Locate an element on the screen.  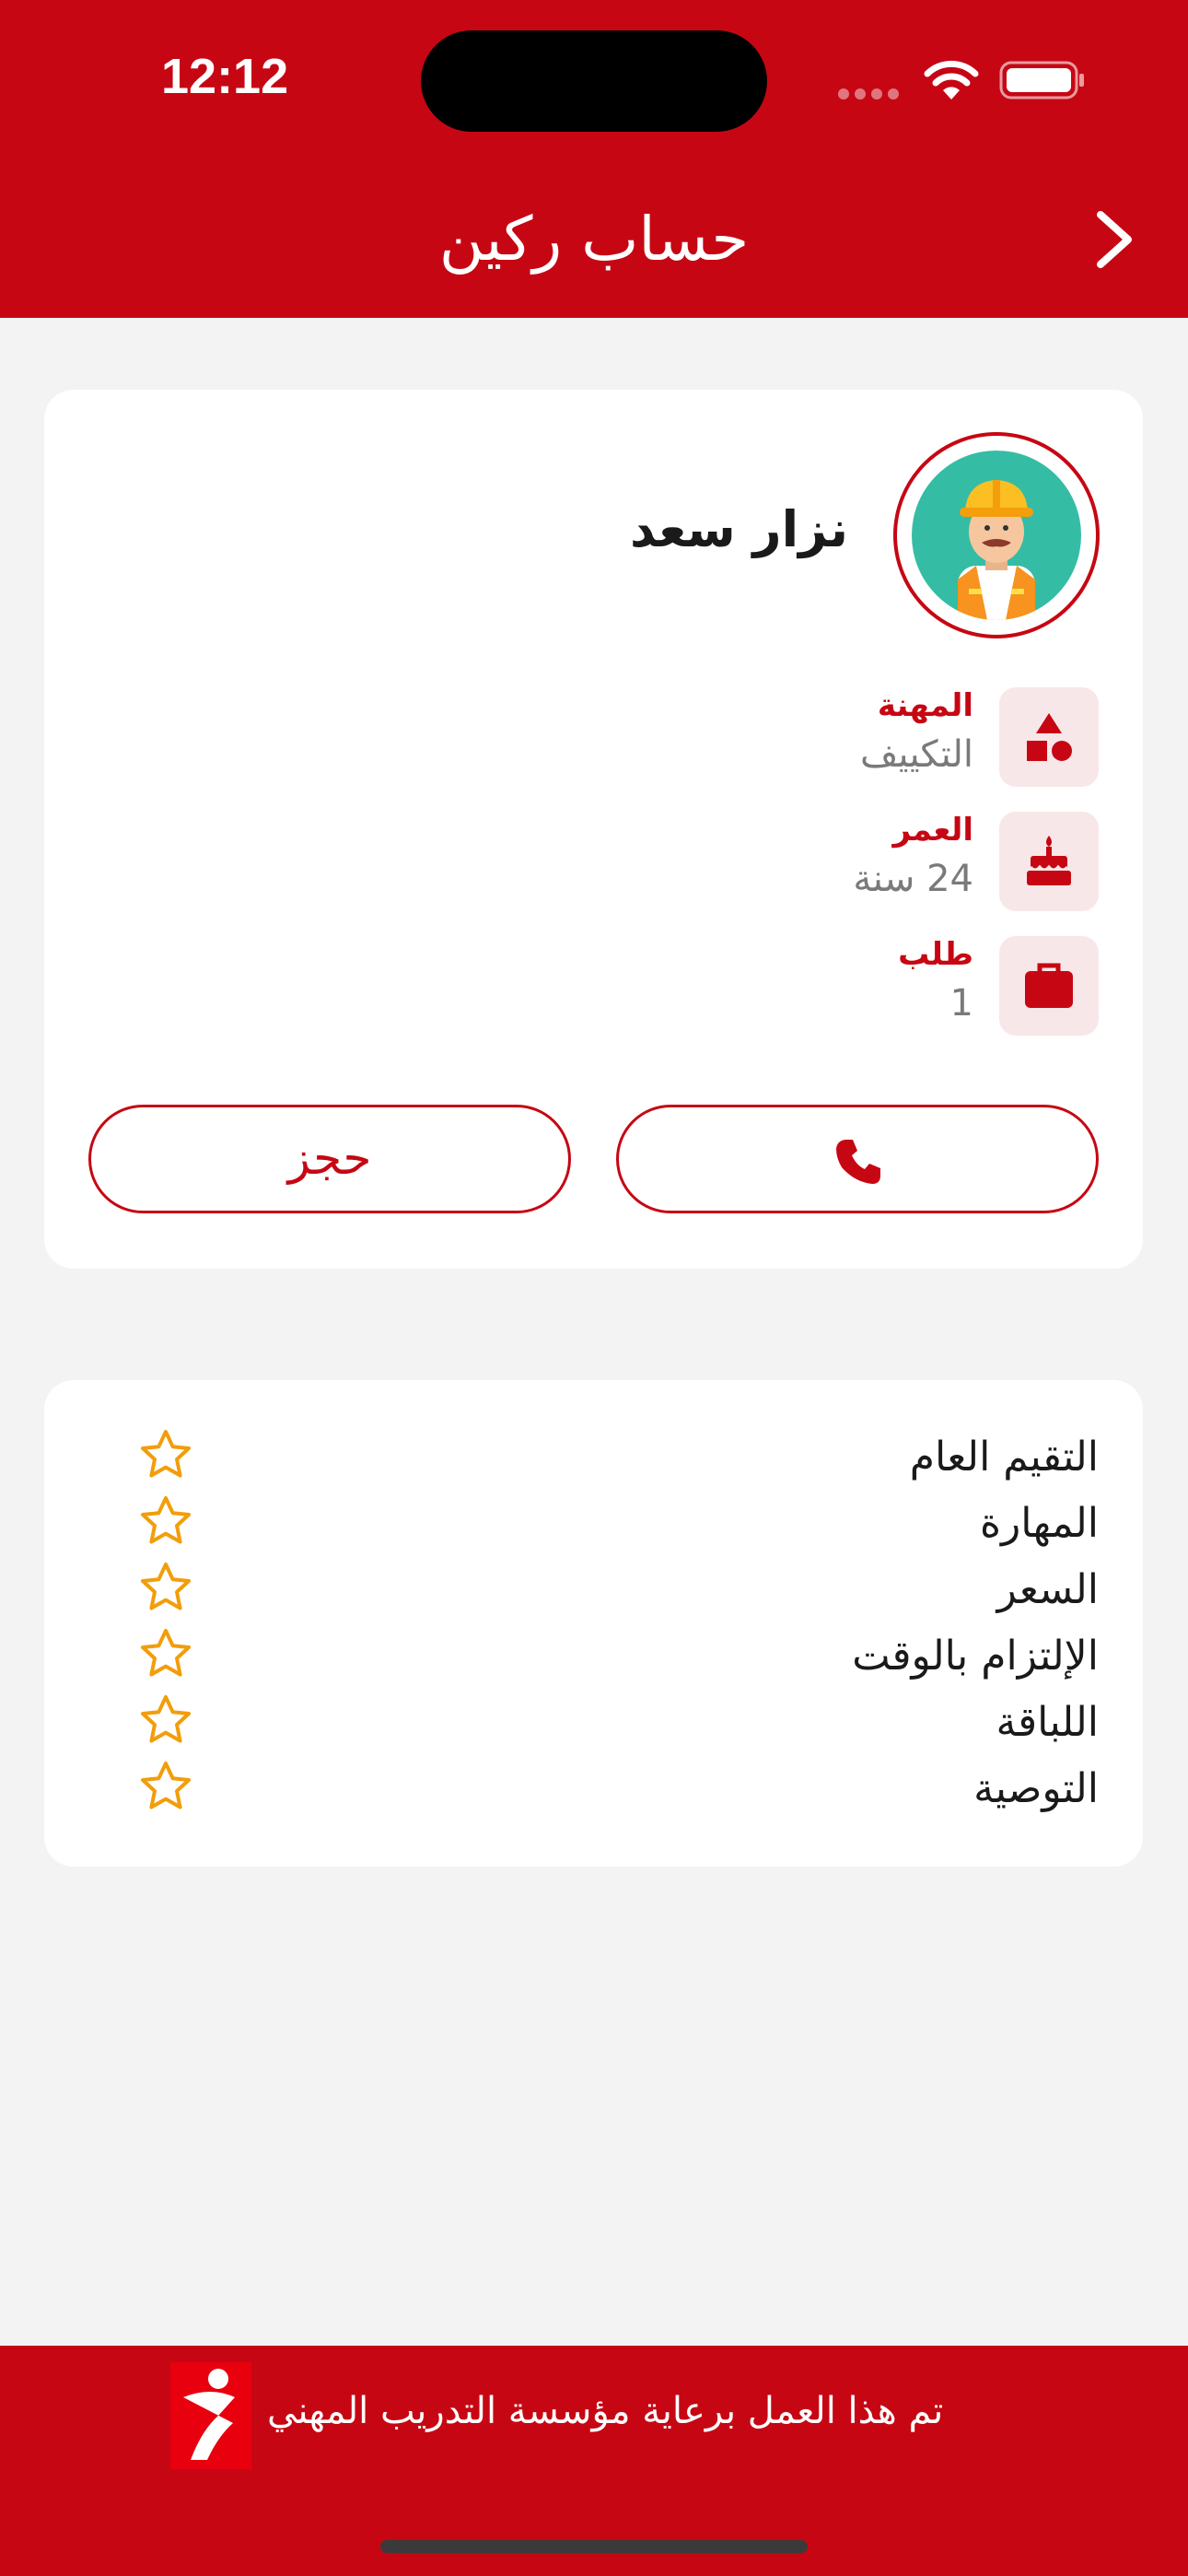
phone-icon is located at coordinates (858, 1162).